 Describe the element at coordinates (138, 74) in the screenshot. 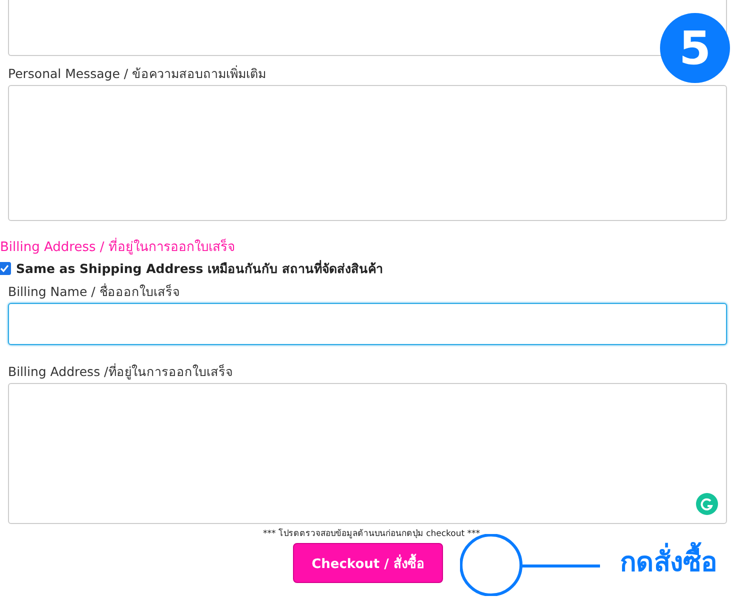

I see `field-label: Personal Message / ข้อความสอบถามเพิ่มเติม` at that location.